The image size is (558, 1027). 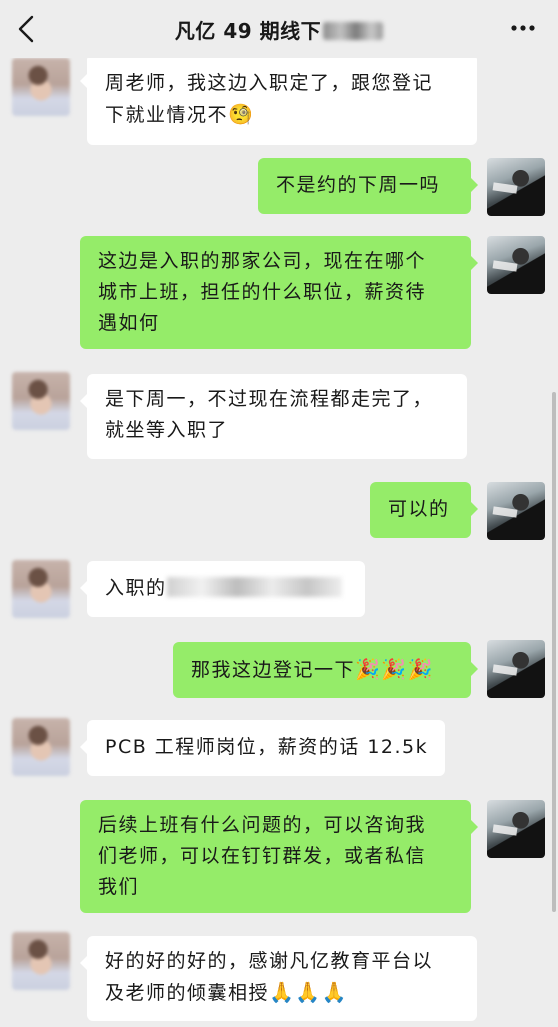 What do you see at coordinates (278, 99) in the screenshot?
I see `message-bubble: 周老师，我这边入职定了，跟您登记 下就业情况不🧐` at bounding box center [278, 99].